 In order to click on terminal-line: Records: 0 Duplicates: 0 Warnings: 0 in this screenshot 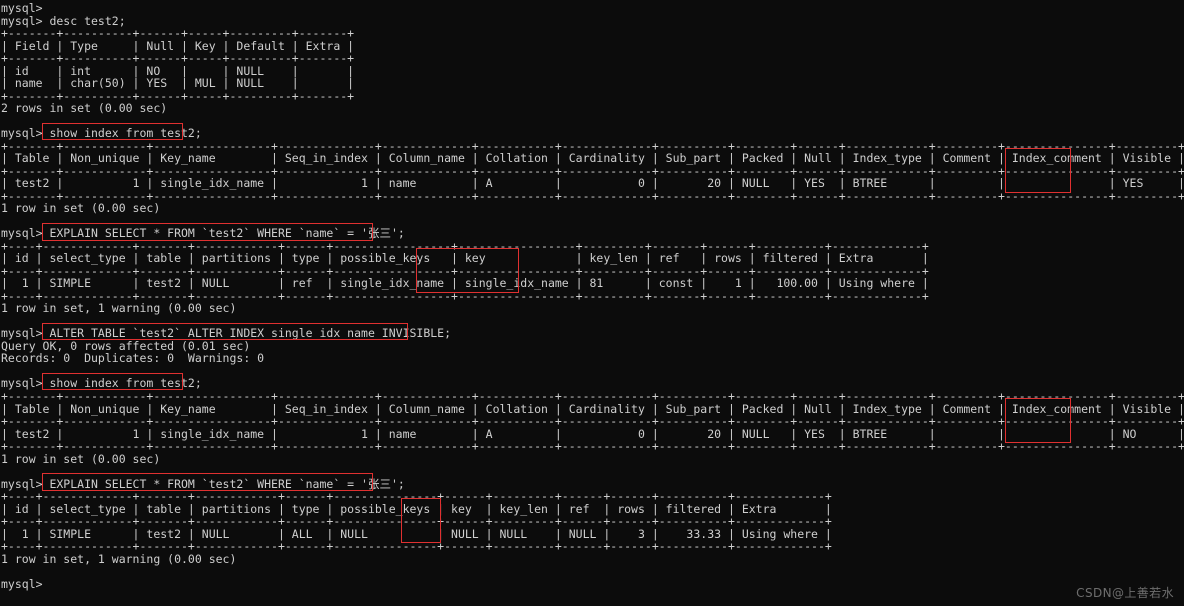, I will do `click(133, 358)`.